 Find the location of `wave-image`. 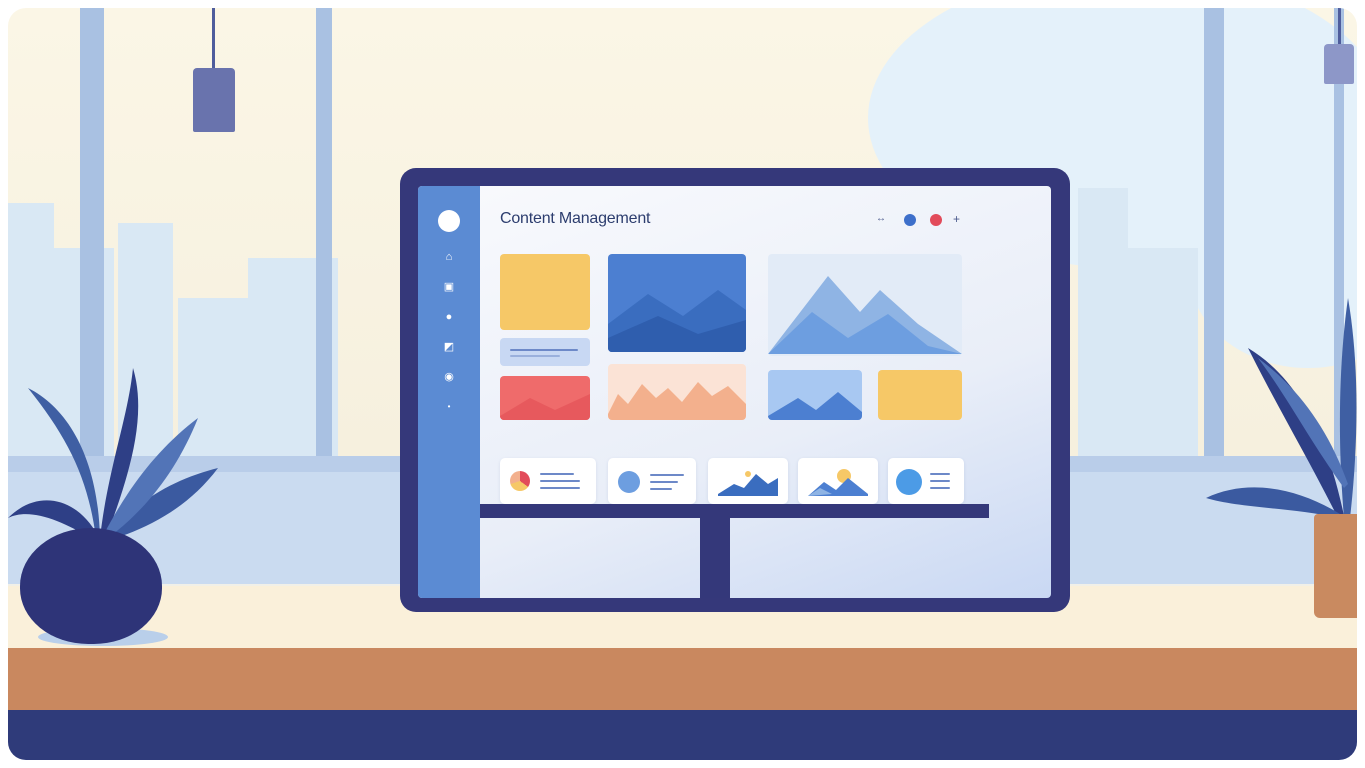

wave-image is located at coordinates (677, 401).